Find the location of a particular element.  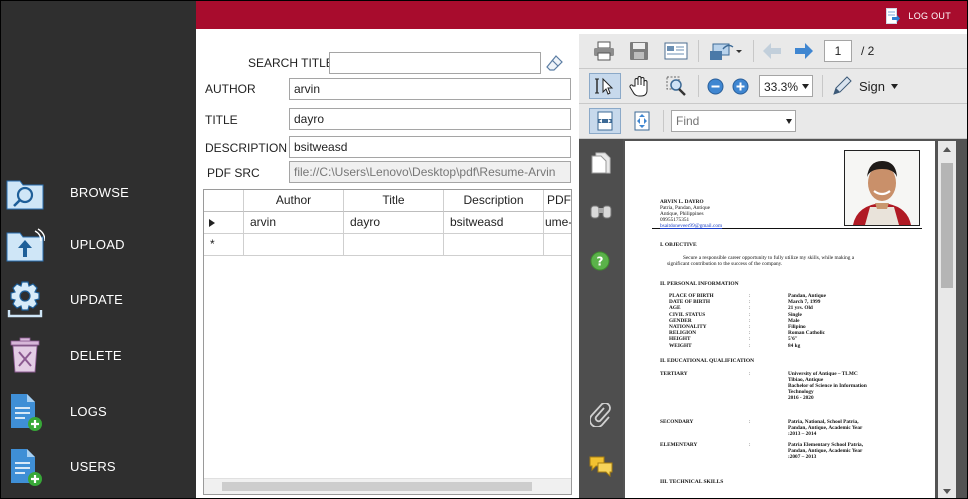

personal-info-heading: II. PERSONAL INFORMATION is located at coordinates (699, 284).